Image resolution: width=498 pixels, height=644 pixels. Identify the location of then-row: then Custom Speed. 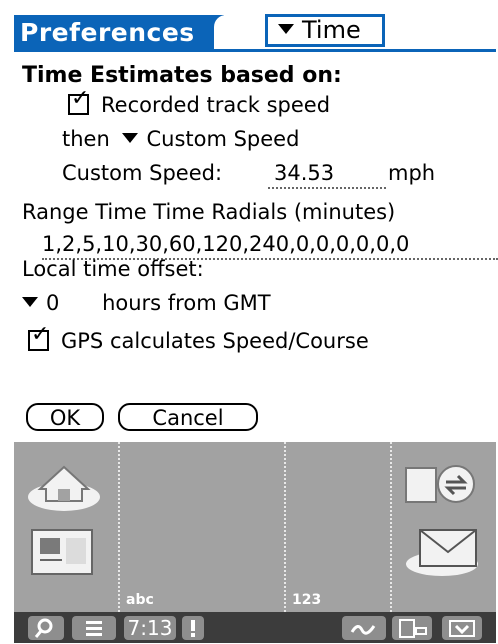
(180, 139).